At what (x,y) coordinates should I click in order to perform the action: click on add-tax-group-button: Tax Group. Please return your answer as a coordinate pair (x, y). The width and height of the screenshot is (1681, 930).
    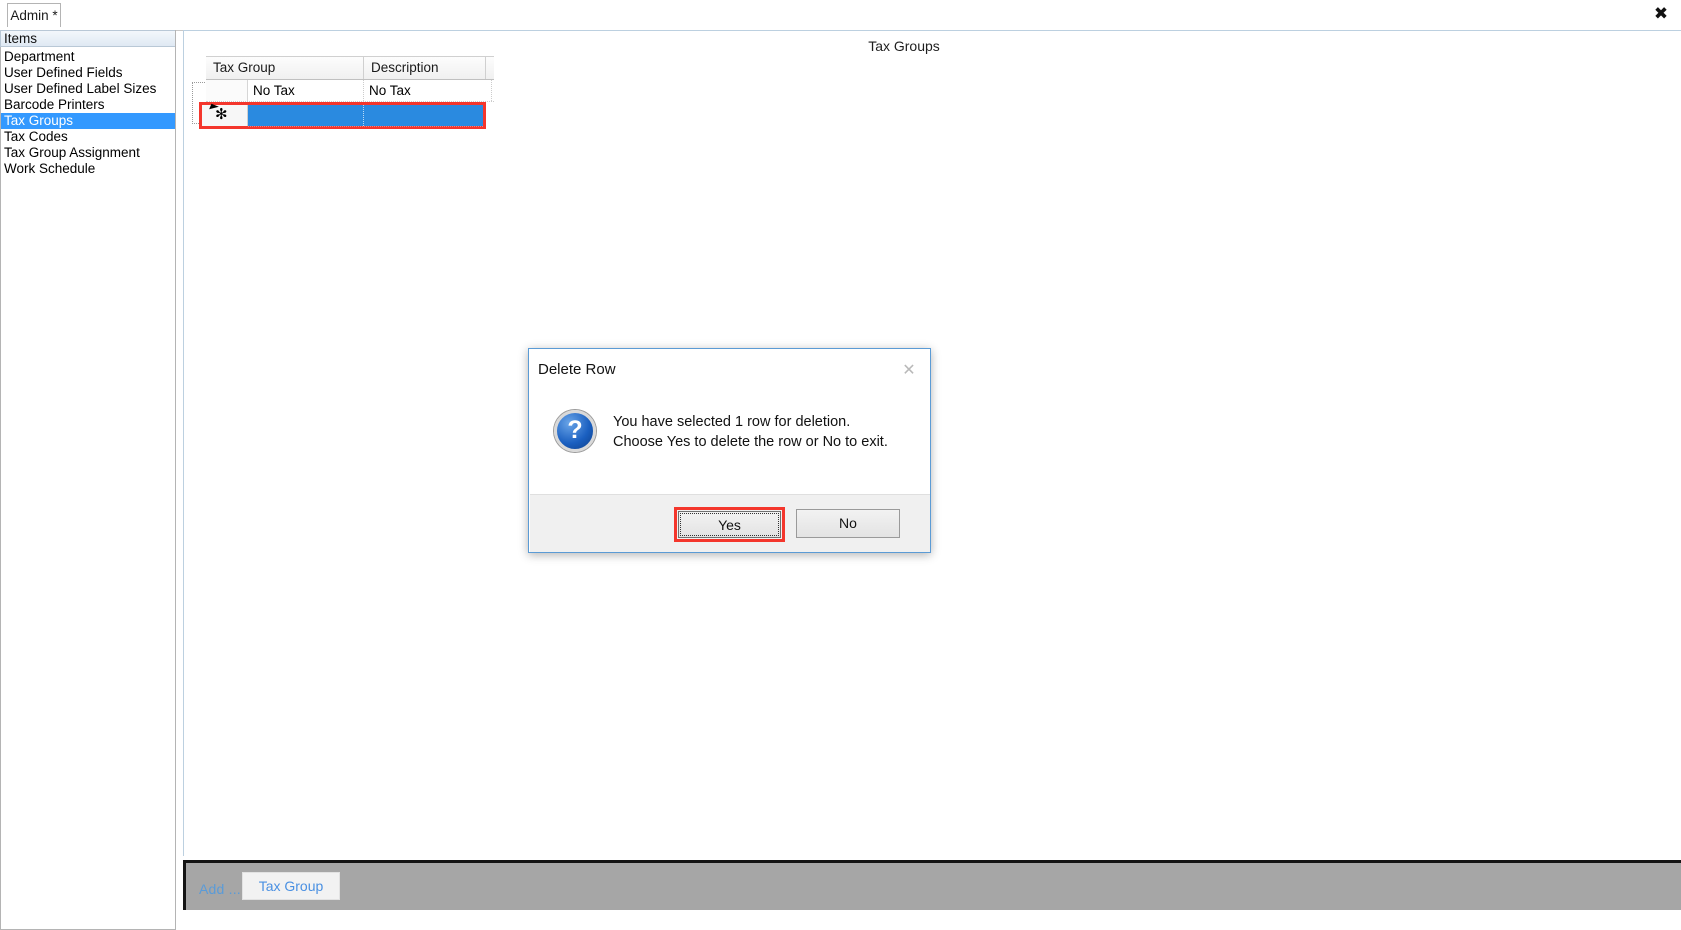
    Looking at the image, I should click on (291, 886).